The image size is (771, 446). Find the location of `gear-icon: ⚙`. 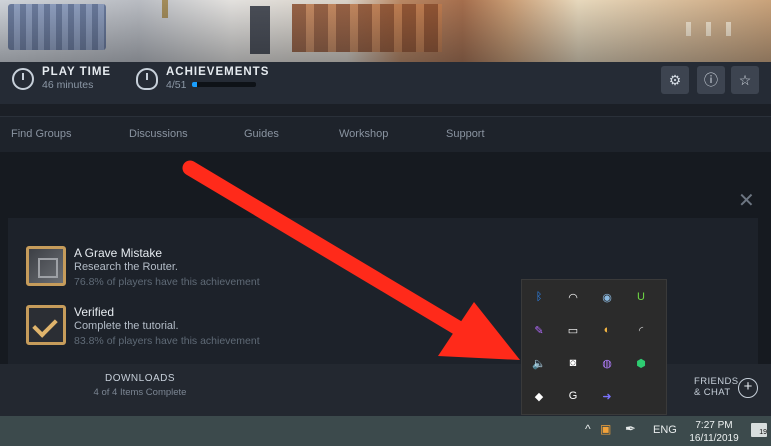

gear-icon: ⚙ is located at coordinates (675, 79).